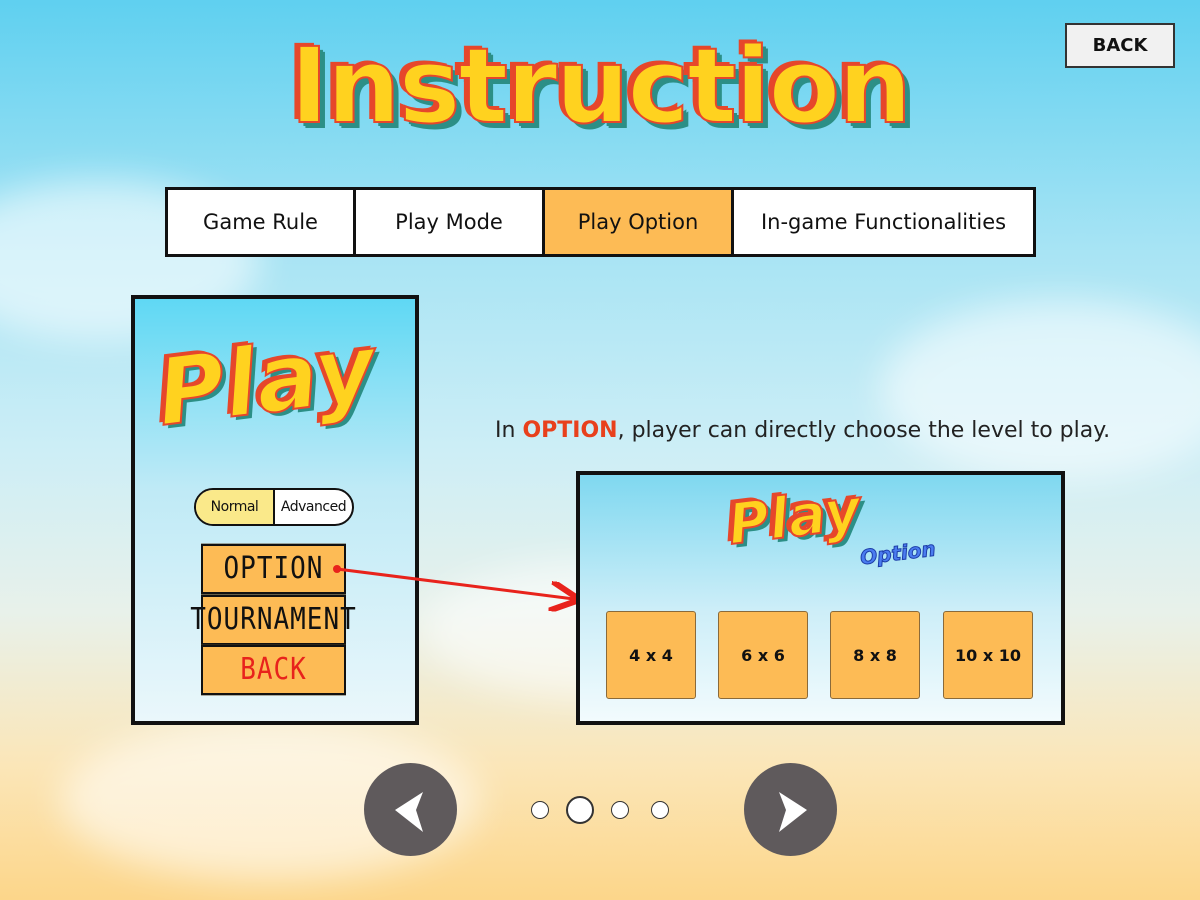 The width and height of the screenshot is (1200, 900). Describe the element at coordinates (638, 222) in the screenshot. I see `tab-play-option: Play Option` at that location.